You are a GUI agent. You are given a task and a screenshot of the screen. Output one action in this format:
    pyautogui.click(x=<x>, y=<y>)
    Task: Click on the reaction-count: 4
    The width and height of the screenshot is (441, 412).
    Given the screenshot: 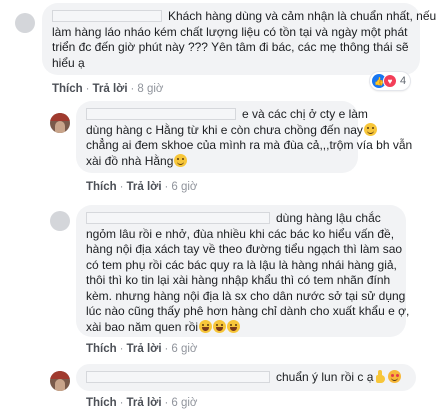 What is the action you would take?
    pyautogui.click(x=403, y=81)
    